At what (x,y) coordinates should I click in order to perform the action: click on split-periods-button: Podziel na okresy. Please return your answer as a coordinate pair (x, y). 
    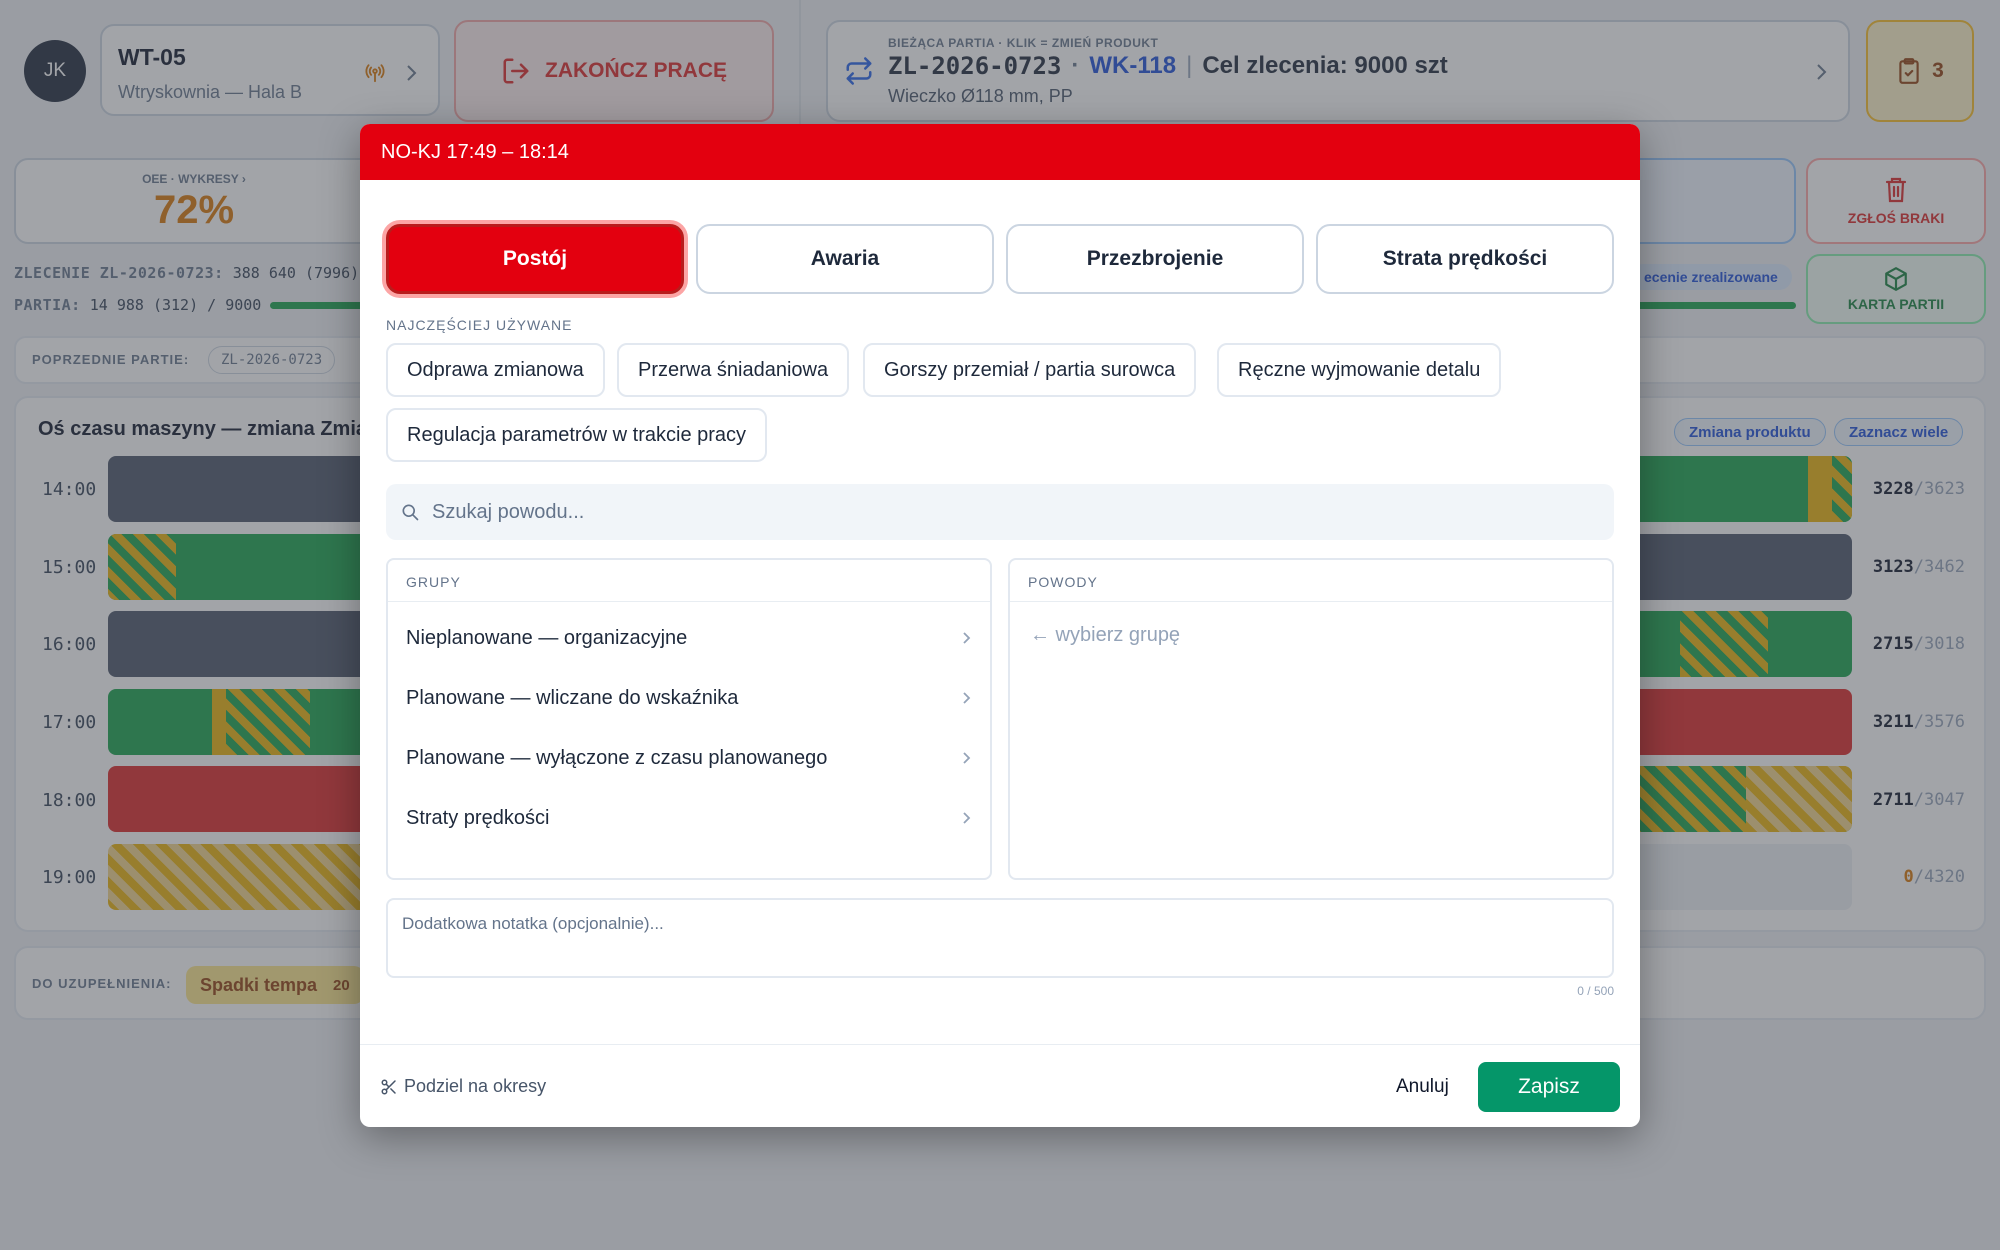
    Looking at the image, I should click on (463, 1086).